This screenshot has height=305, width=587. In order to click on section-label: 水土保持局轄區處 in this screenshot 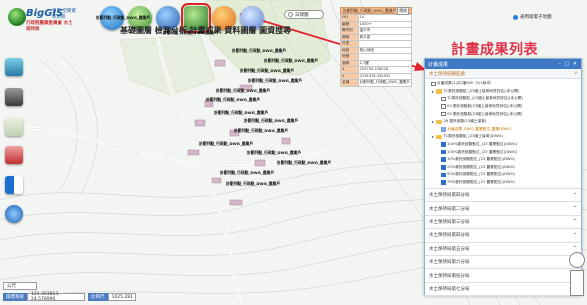, I will do `click(447, 74)`.